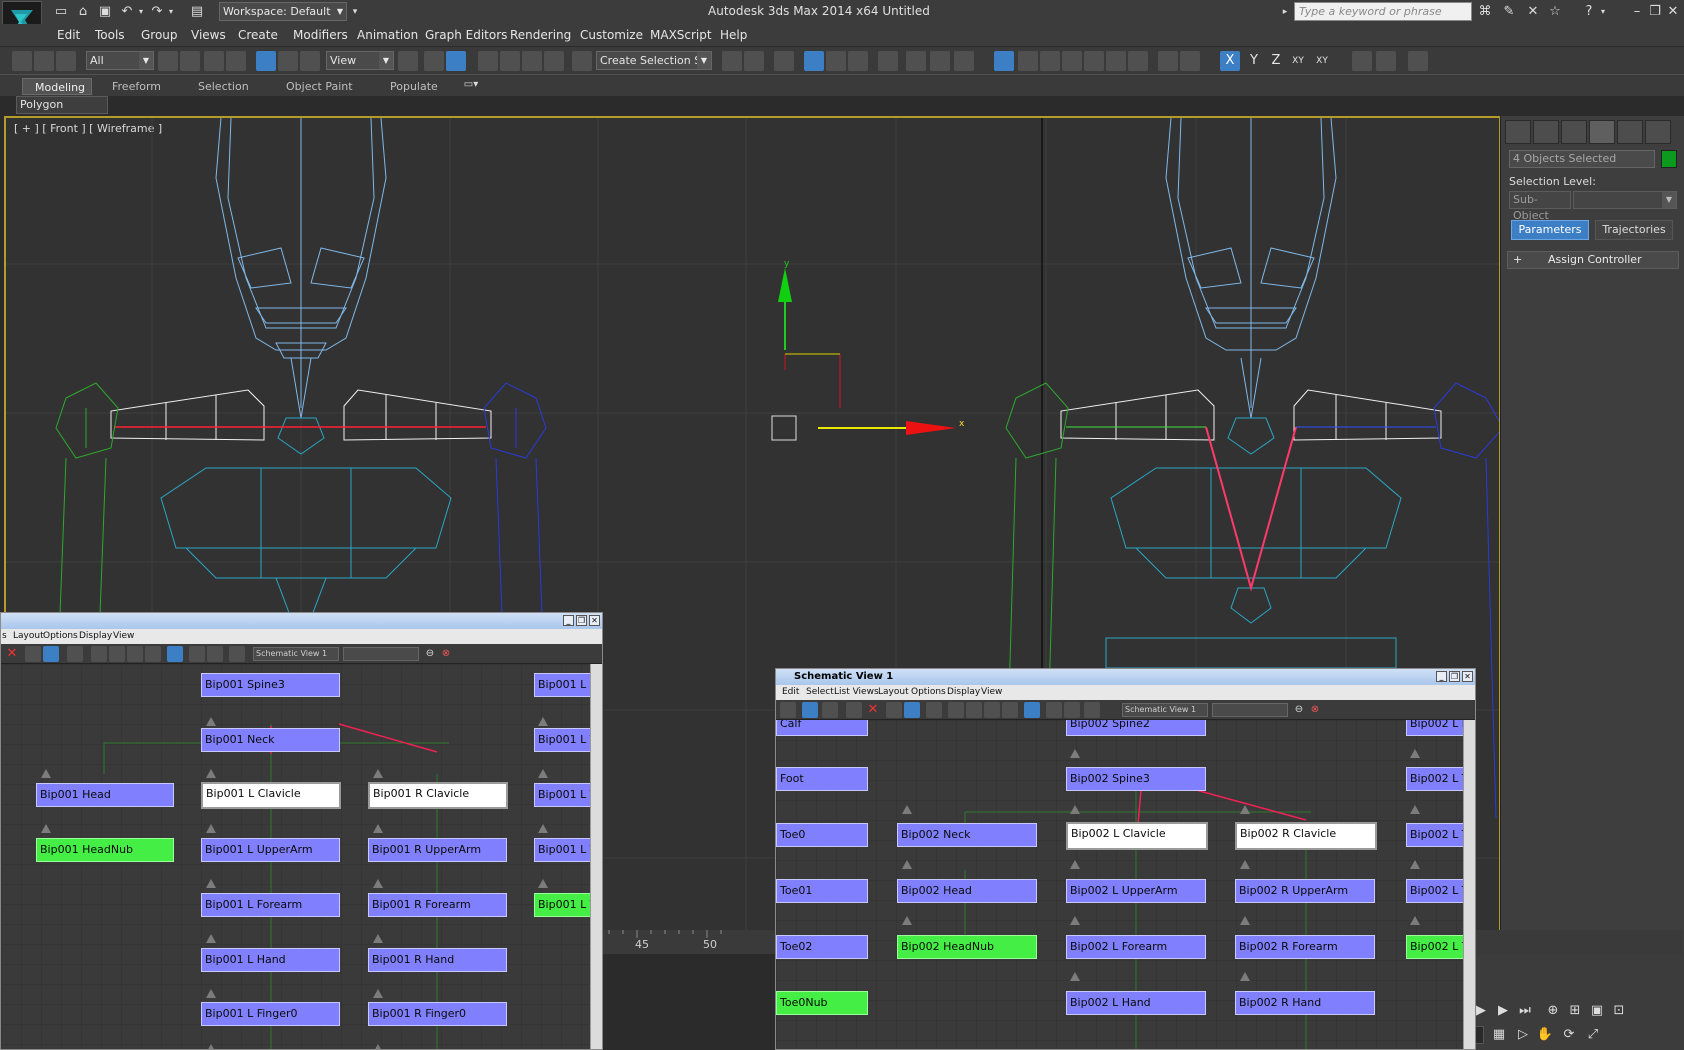 The image size is (1684, 1050). What do you see at coordinates (190, 61) in the screenshot?
I see `select-by-name-icon` at bounding box center [190, 61].